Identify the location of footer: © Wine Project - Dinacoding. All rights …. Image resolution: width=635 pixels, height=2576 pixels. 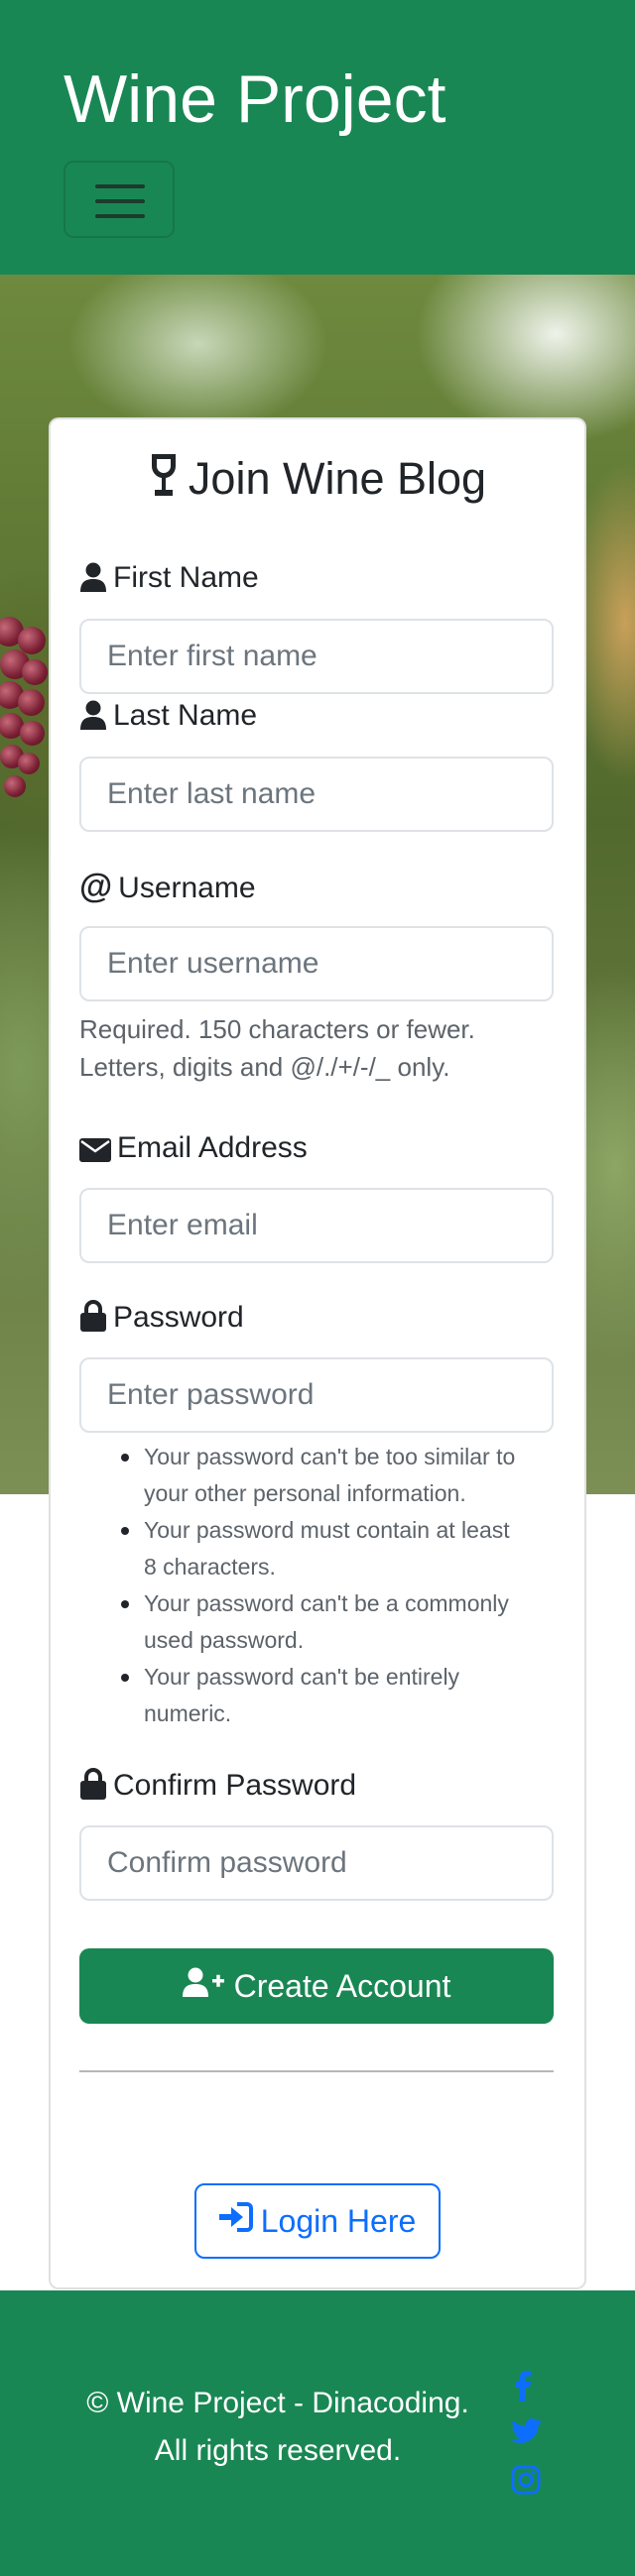
(317, 2433).